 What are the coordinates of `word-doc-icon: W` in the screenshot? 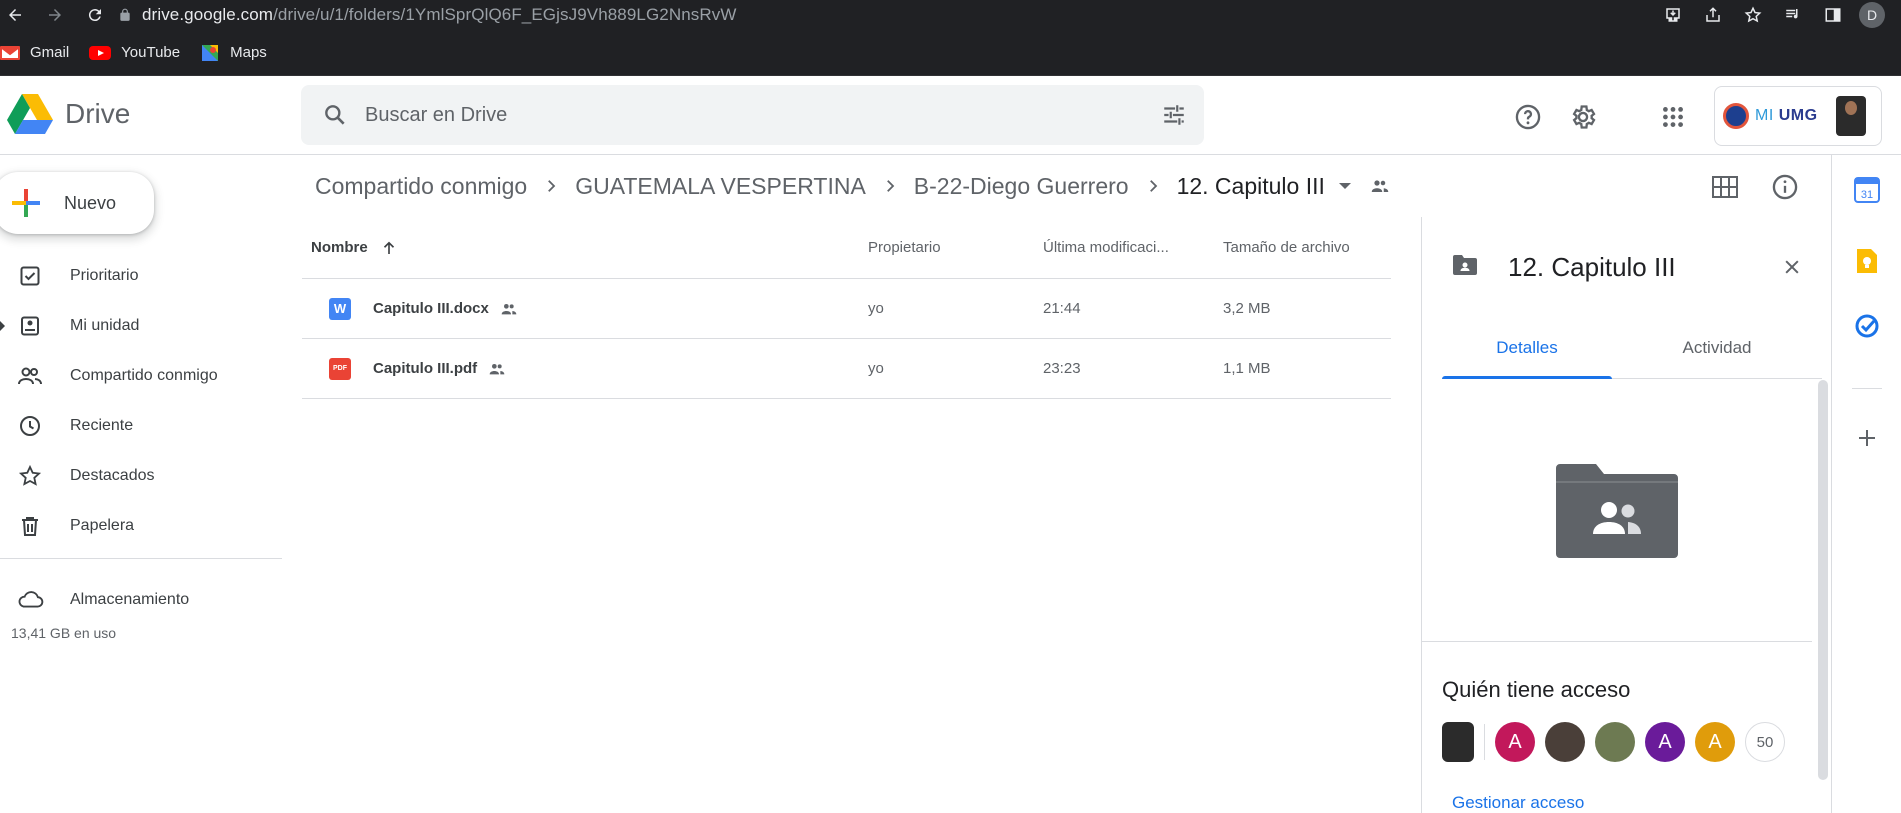 It's located at (340, 308).